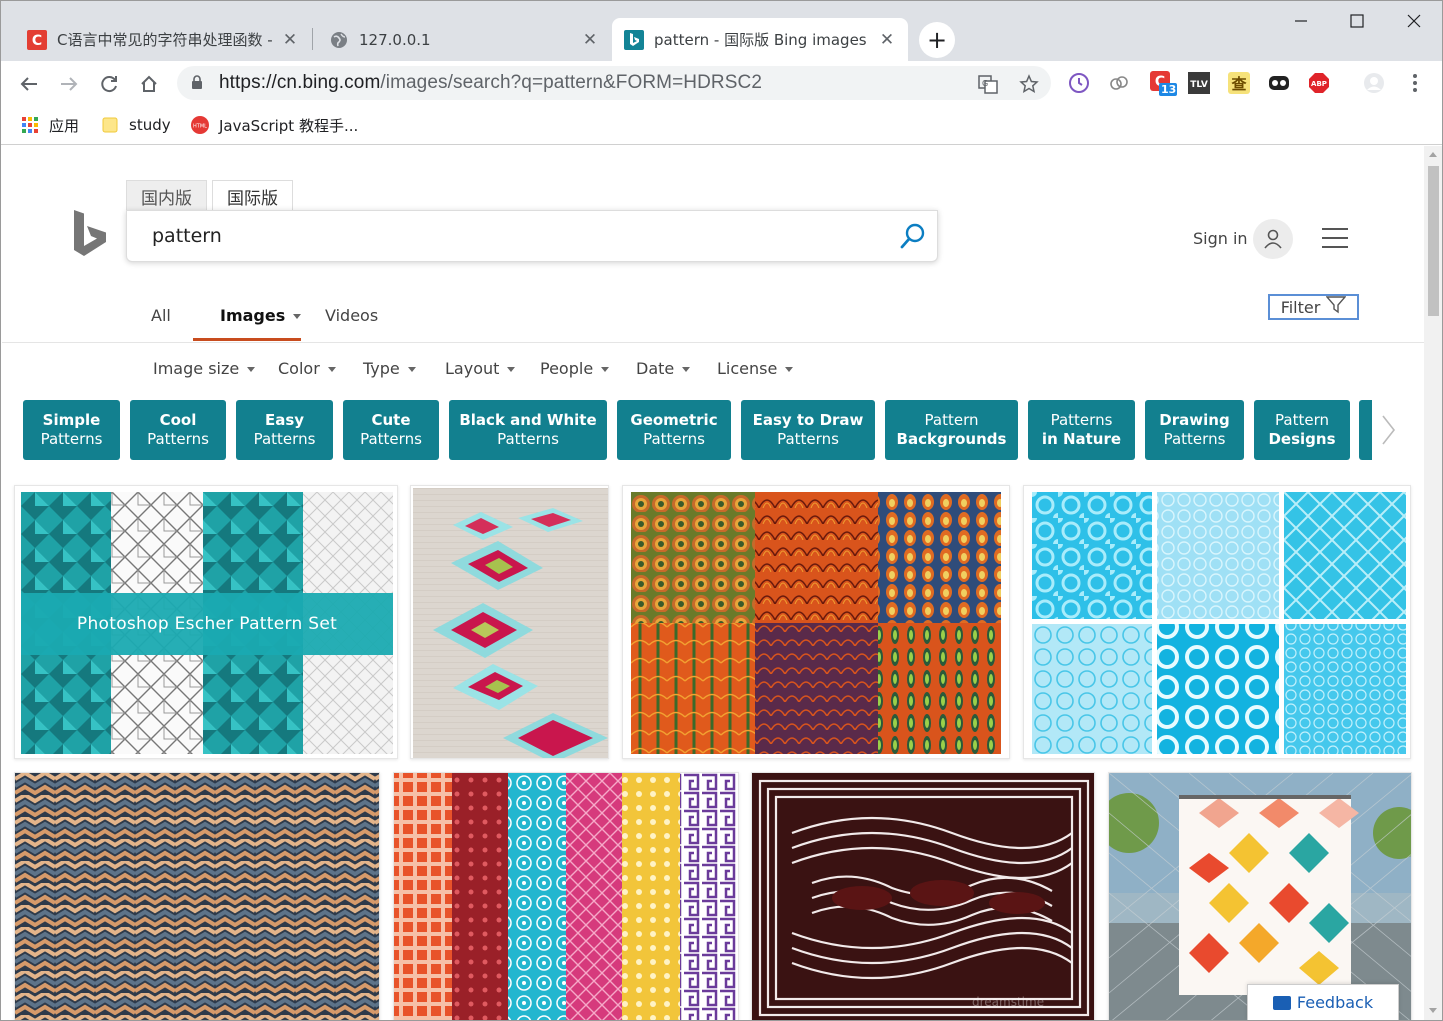 The image size is (1443, 1021). Describe the element at coordinates (1279, 83) in the screenshot. I see `mask-extension-icon` at that location.